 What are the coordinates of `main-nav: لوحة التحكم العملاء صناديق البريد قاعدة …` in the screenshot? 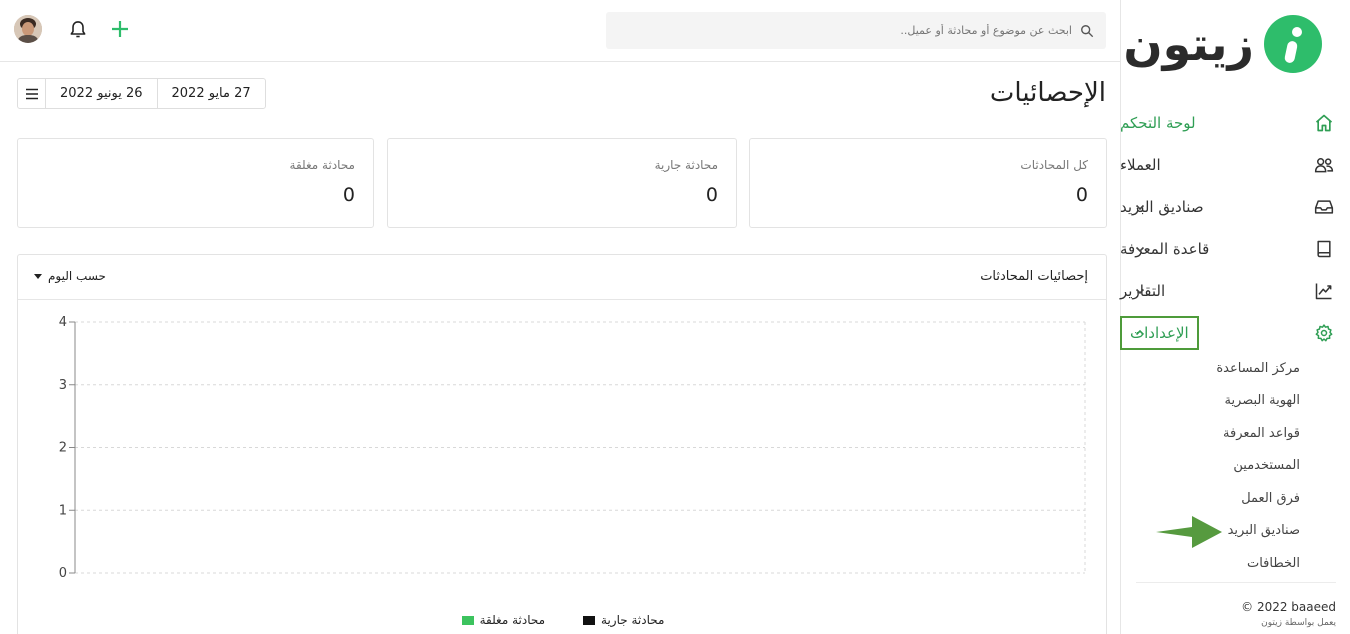 It's located at (1235, 228).